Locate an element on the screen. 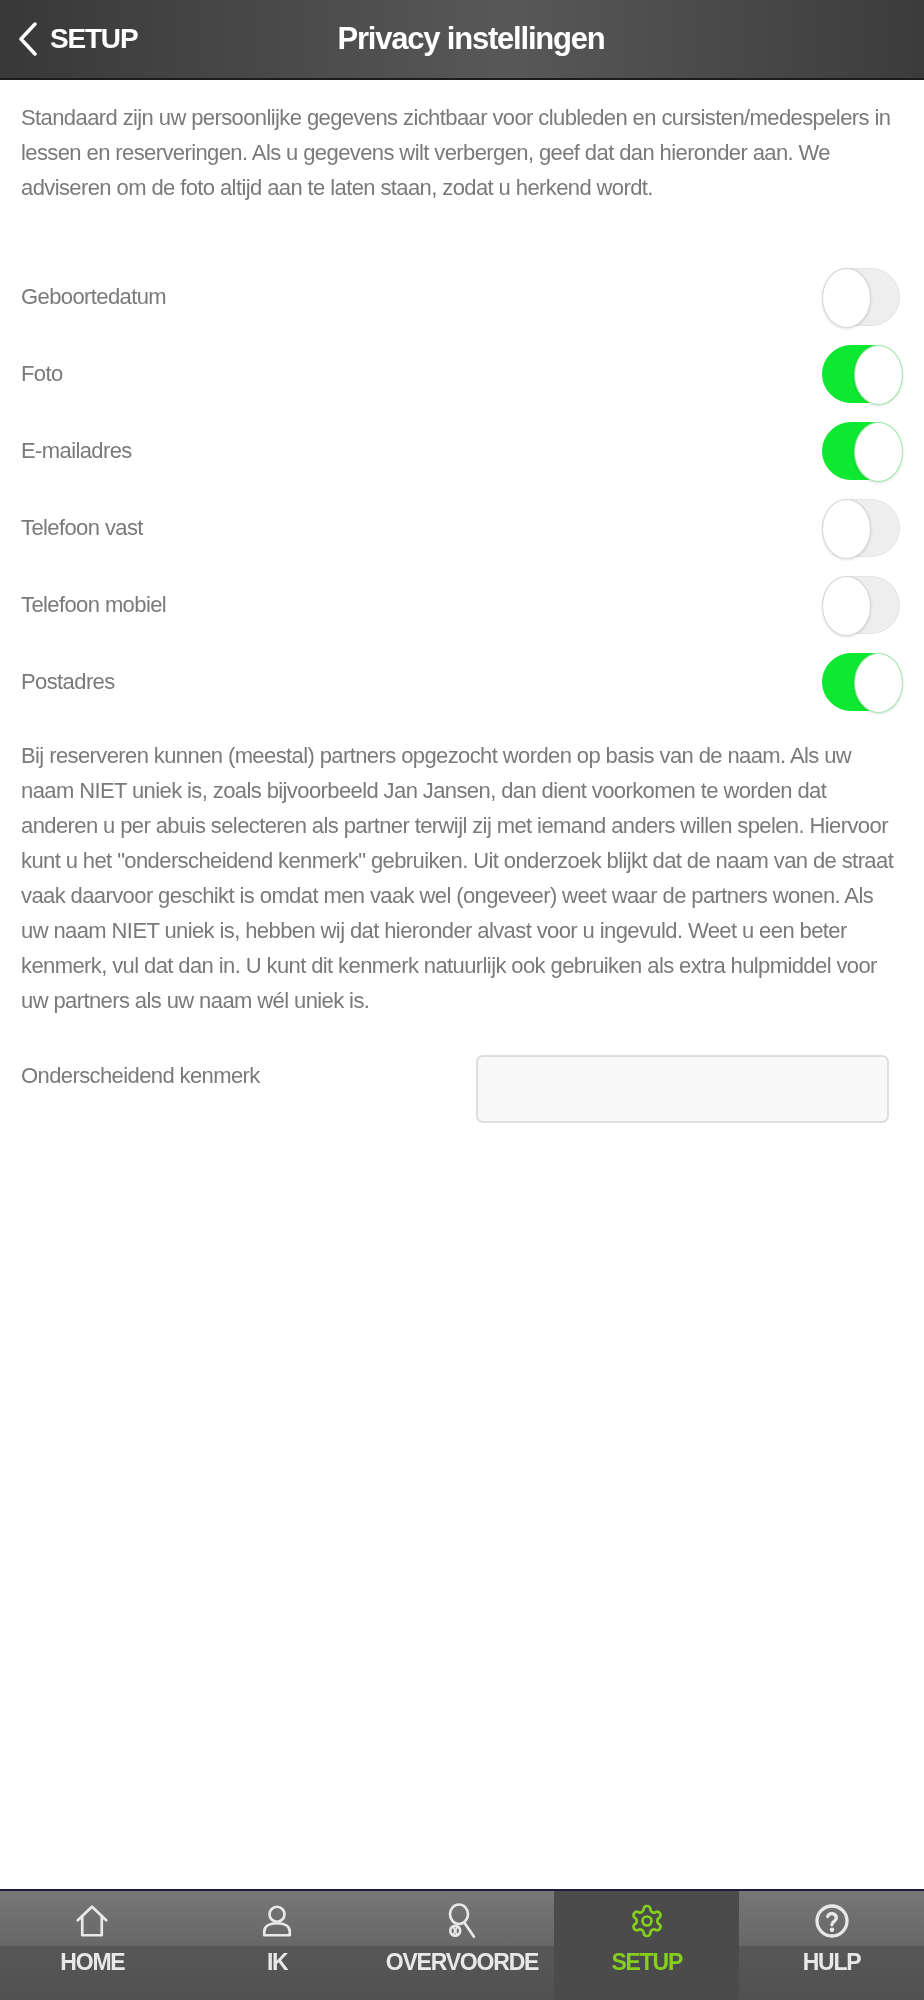 The image size is (924, 2000). nav-tab: HOME is located at coordinates (92, 1945).